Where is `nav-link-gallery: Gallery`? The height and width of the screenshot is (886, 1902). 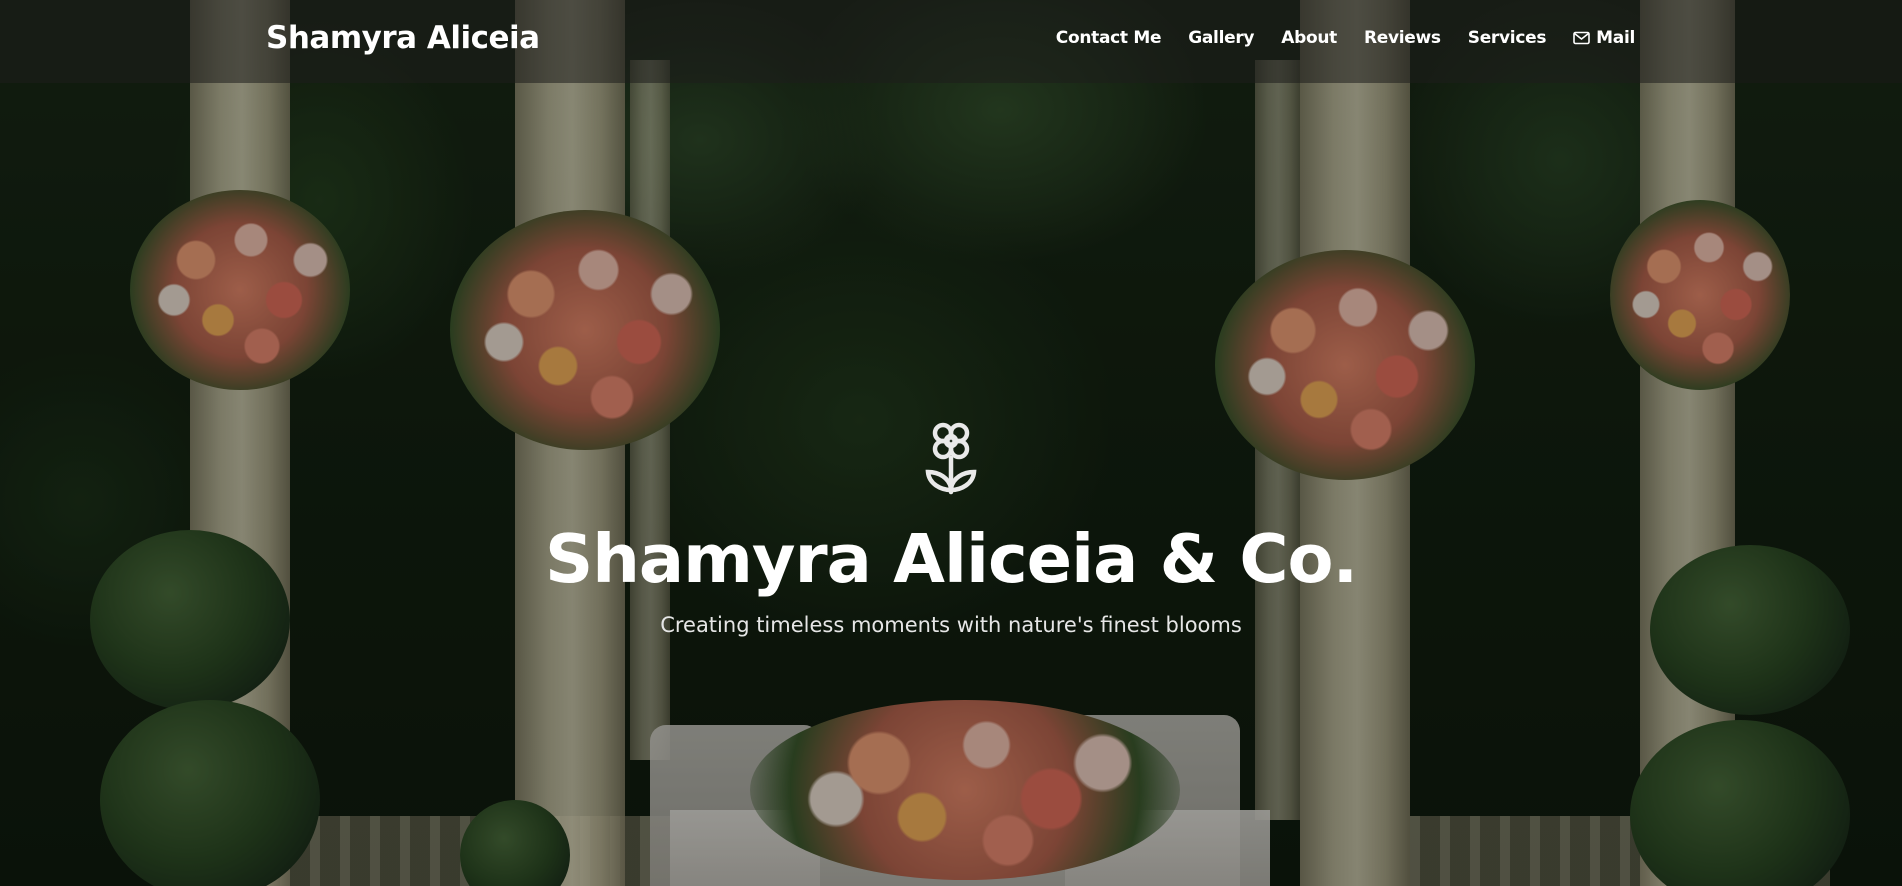
nav-link-gallery: Gallery is located at coordinates (1221, 38).